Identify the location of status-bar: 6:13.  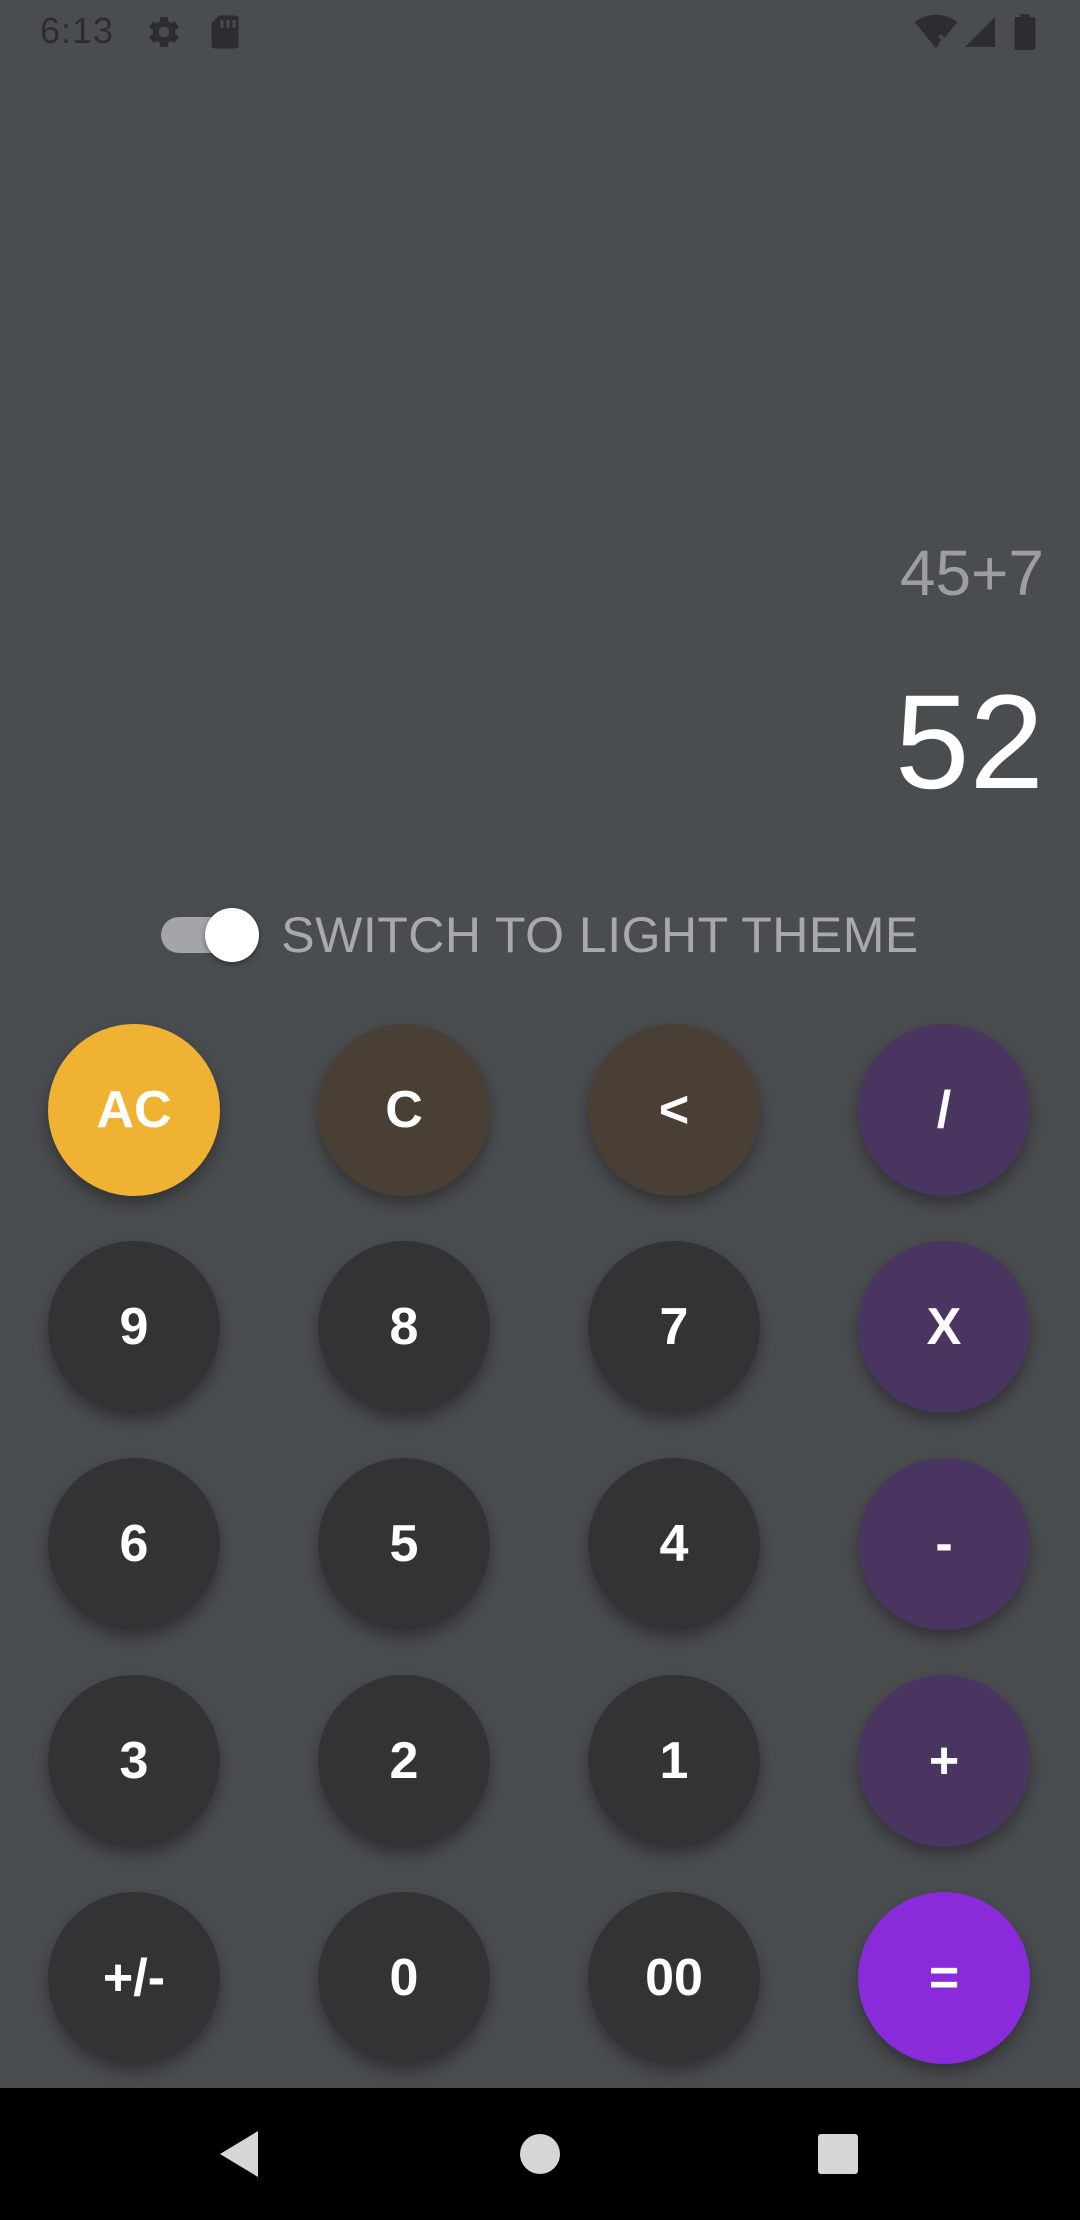
(540, 33).